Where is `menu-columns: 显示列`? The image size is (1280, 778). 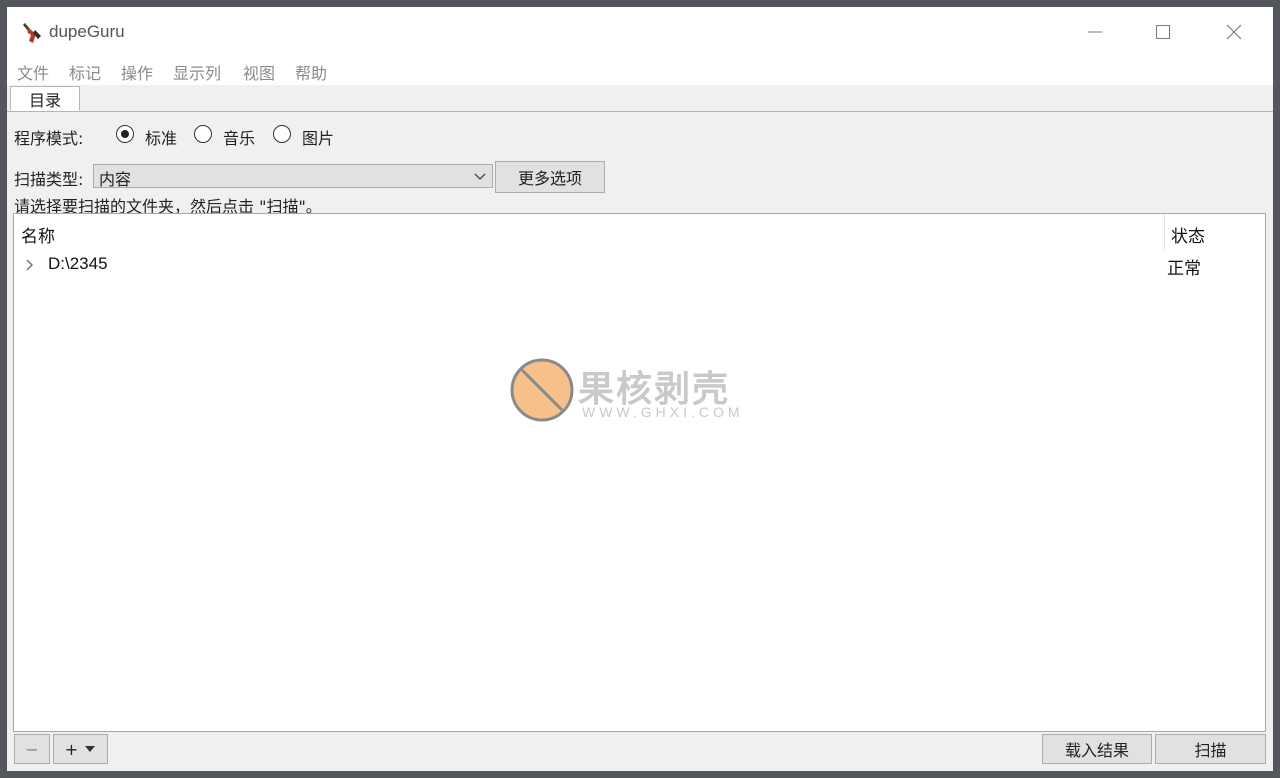 menu-columns: 显示列 is located at coordinates (197, 72).